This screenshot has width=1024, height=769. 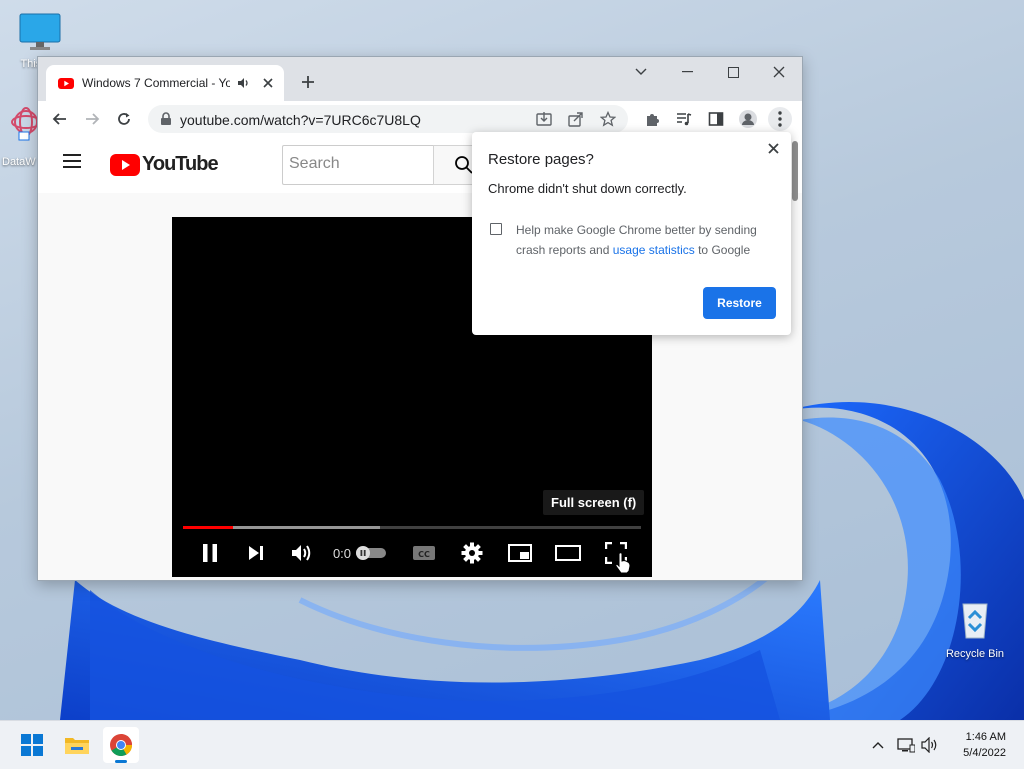 I want to click on search-icon, so click(x=464, y=165).